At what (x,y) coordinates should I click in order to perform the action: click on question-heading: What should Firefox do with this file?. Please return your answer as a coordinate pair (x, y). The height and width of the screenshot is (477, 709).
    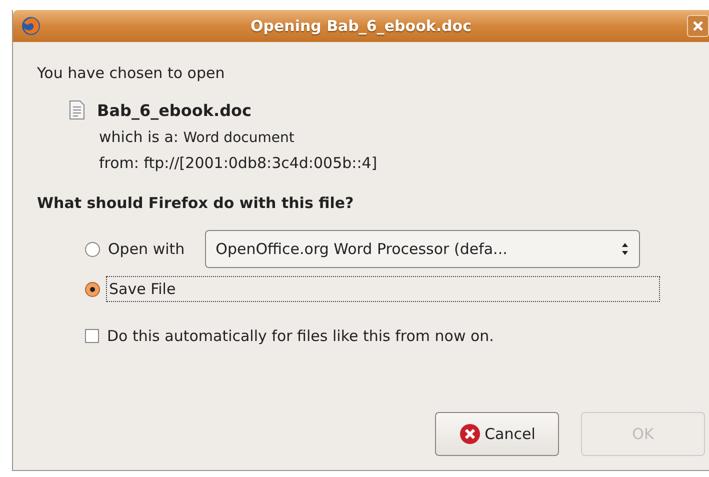
    Looking at the image, I should click on (196, 203).